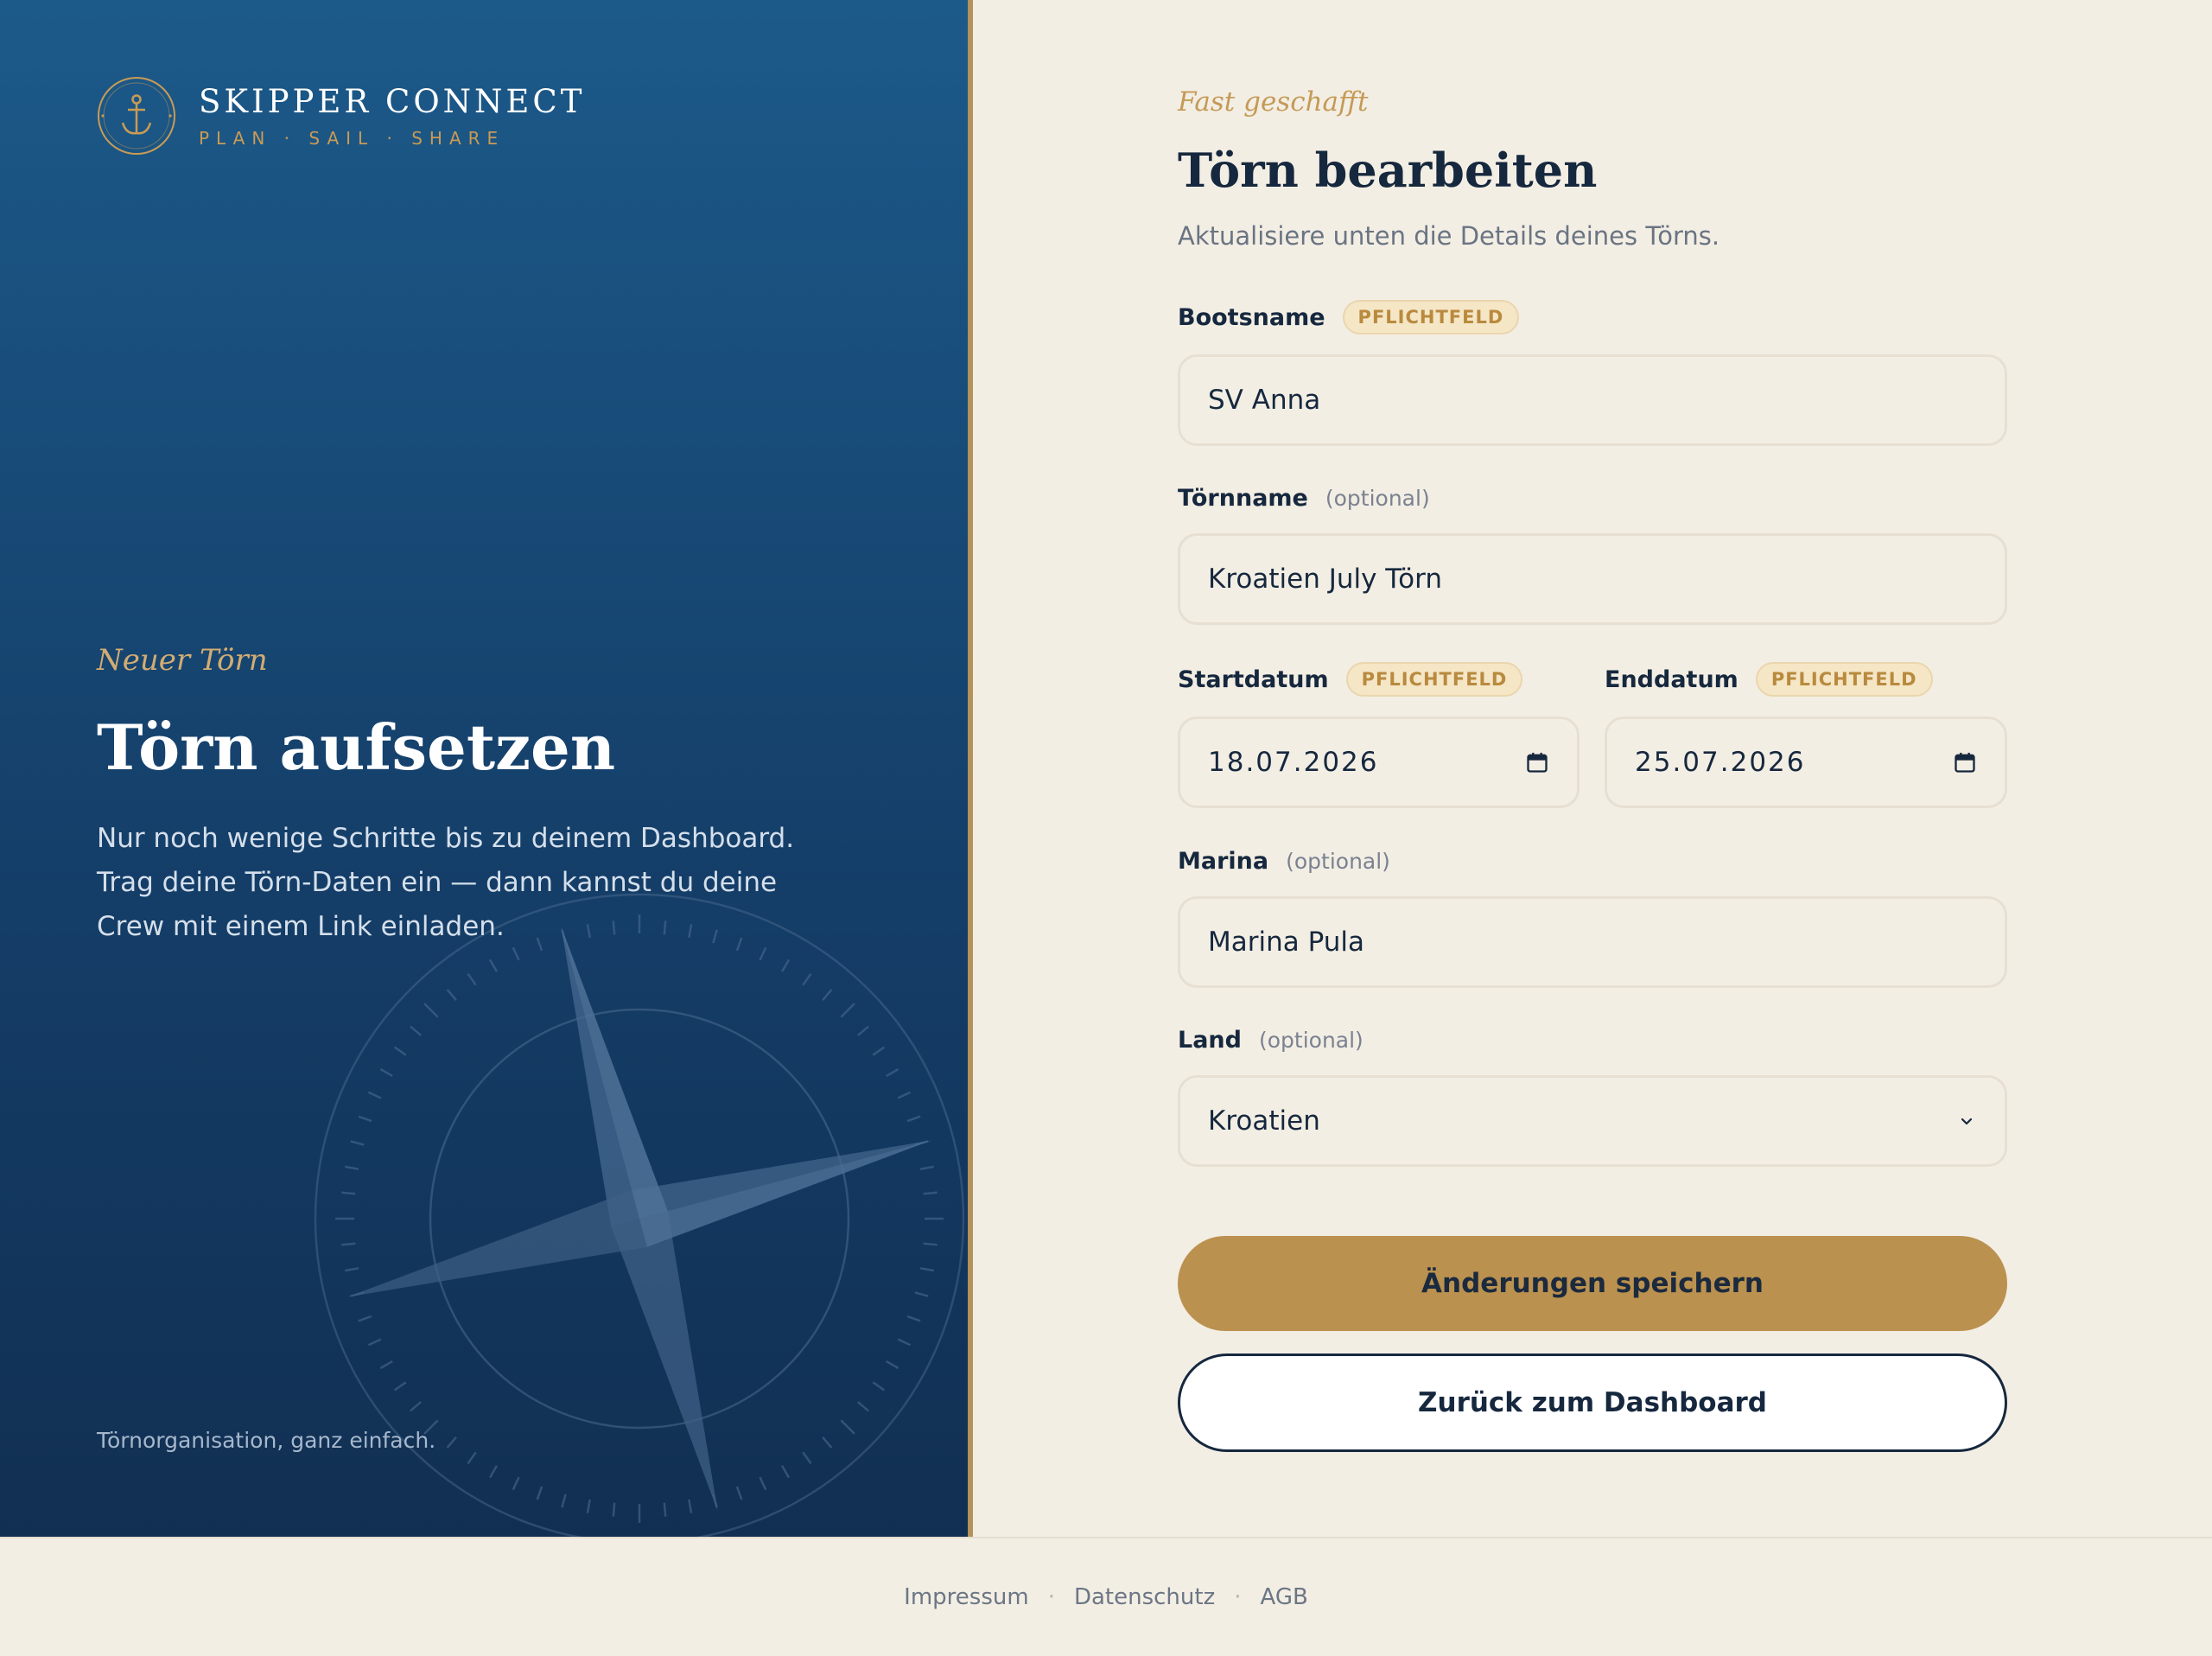  Describe the element at coordinates (1592, 400) in the screenshot. I see `boat-name-input: SV Anna` at that location.